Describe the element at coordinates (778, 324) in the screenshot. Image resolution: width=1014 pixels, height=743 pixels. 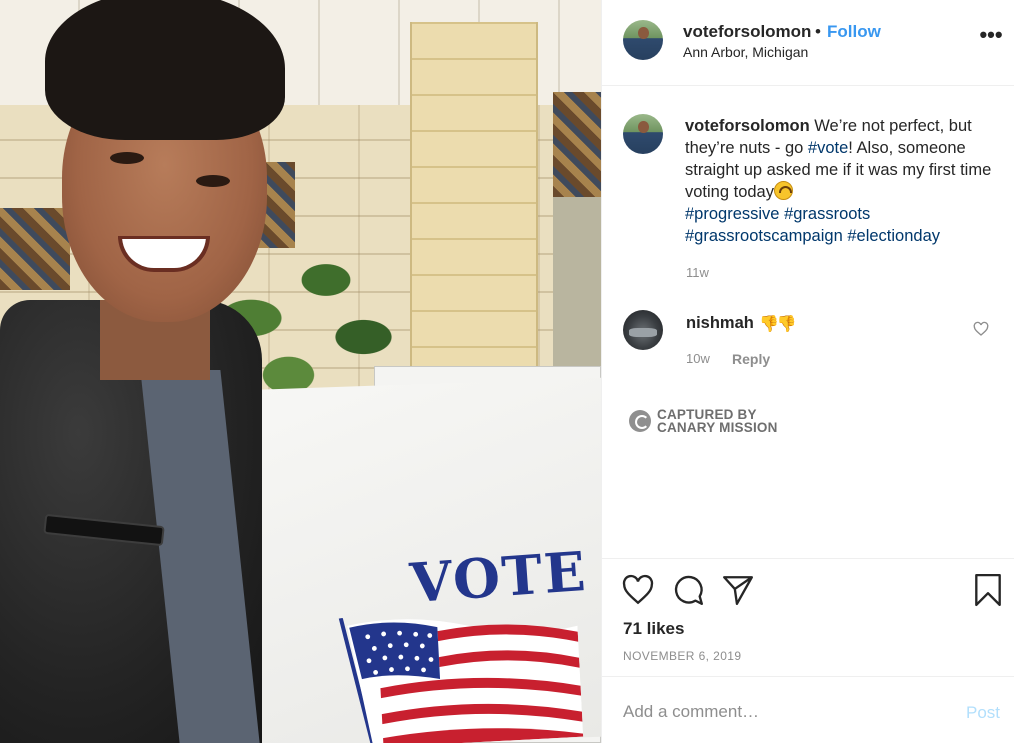
I see `comment-text: 👎👎` at that location.